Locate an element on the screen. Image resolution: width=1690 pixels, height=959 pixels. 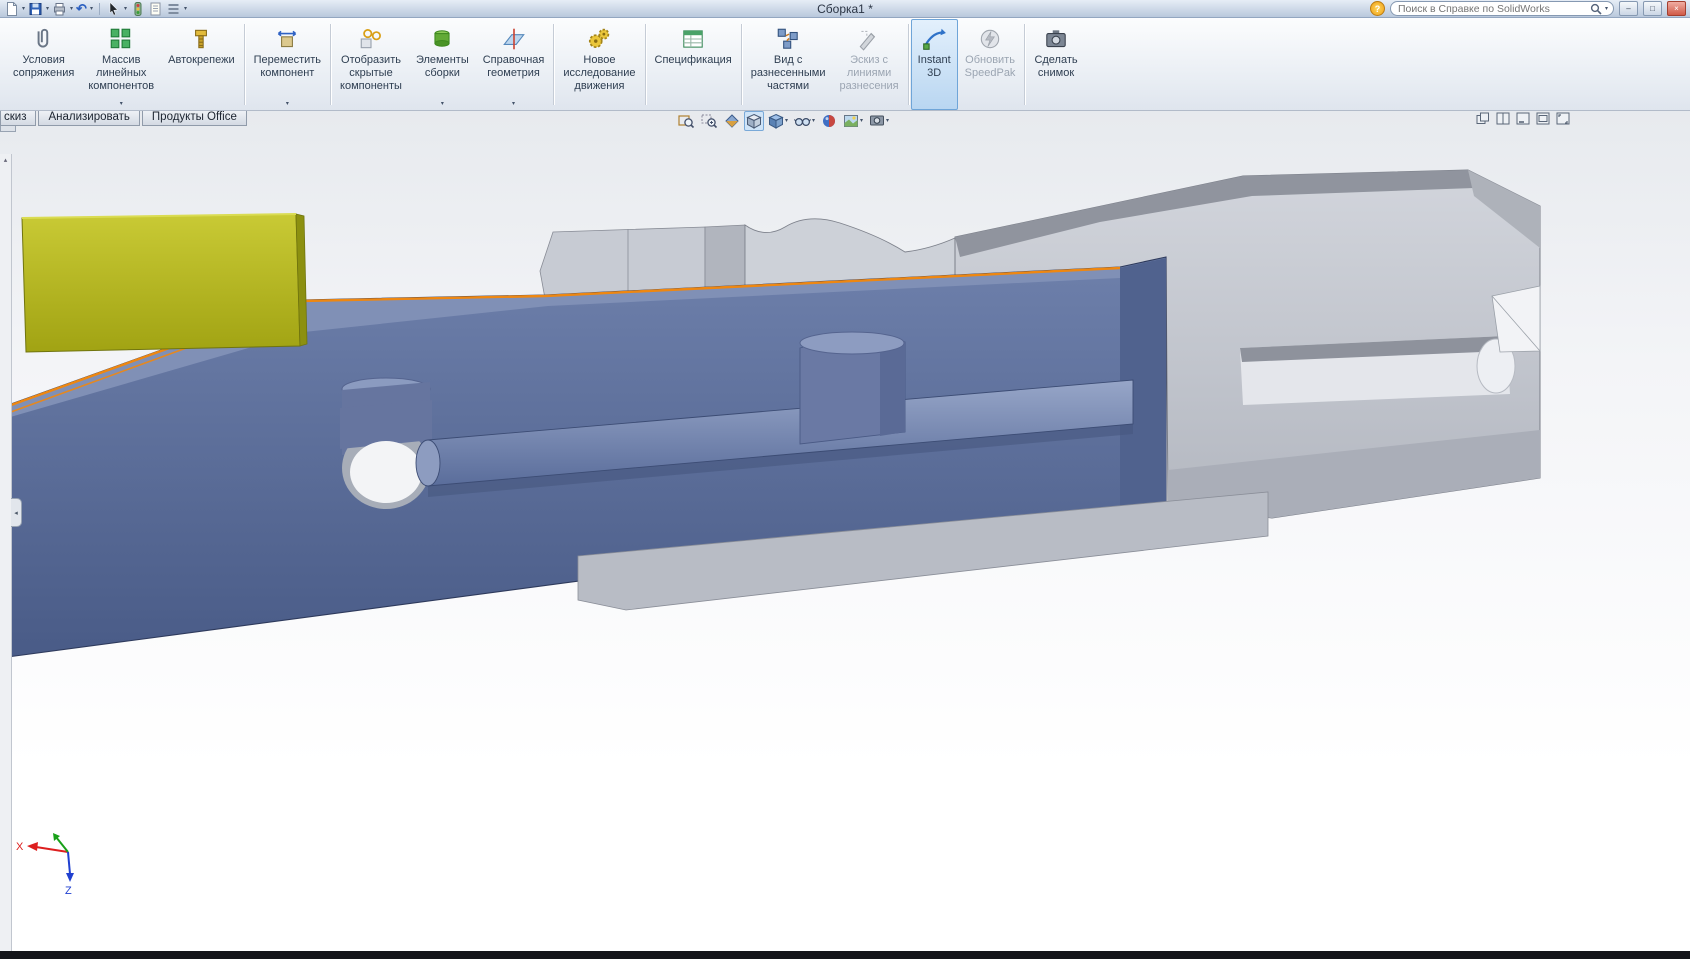
select-dropdown-caret: ▾ is located at coordinates (125, 9).